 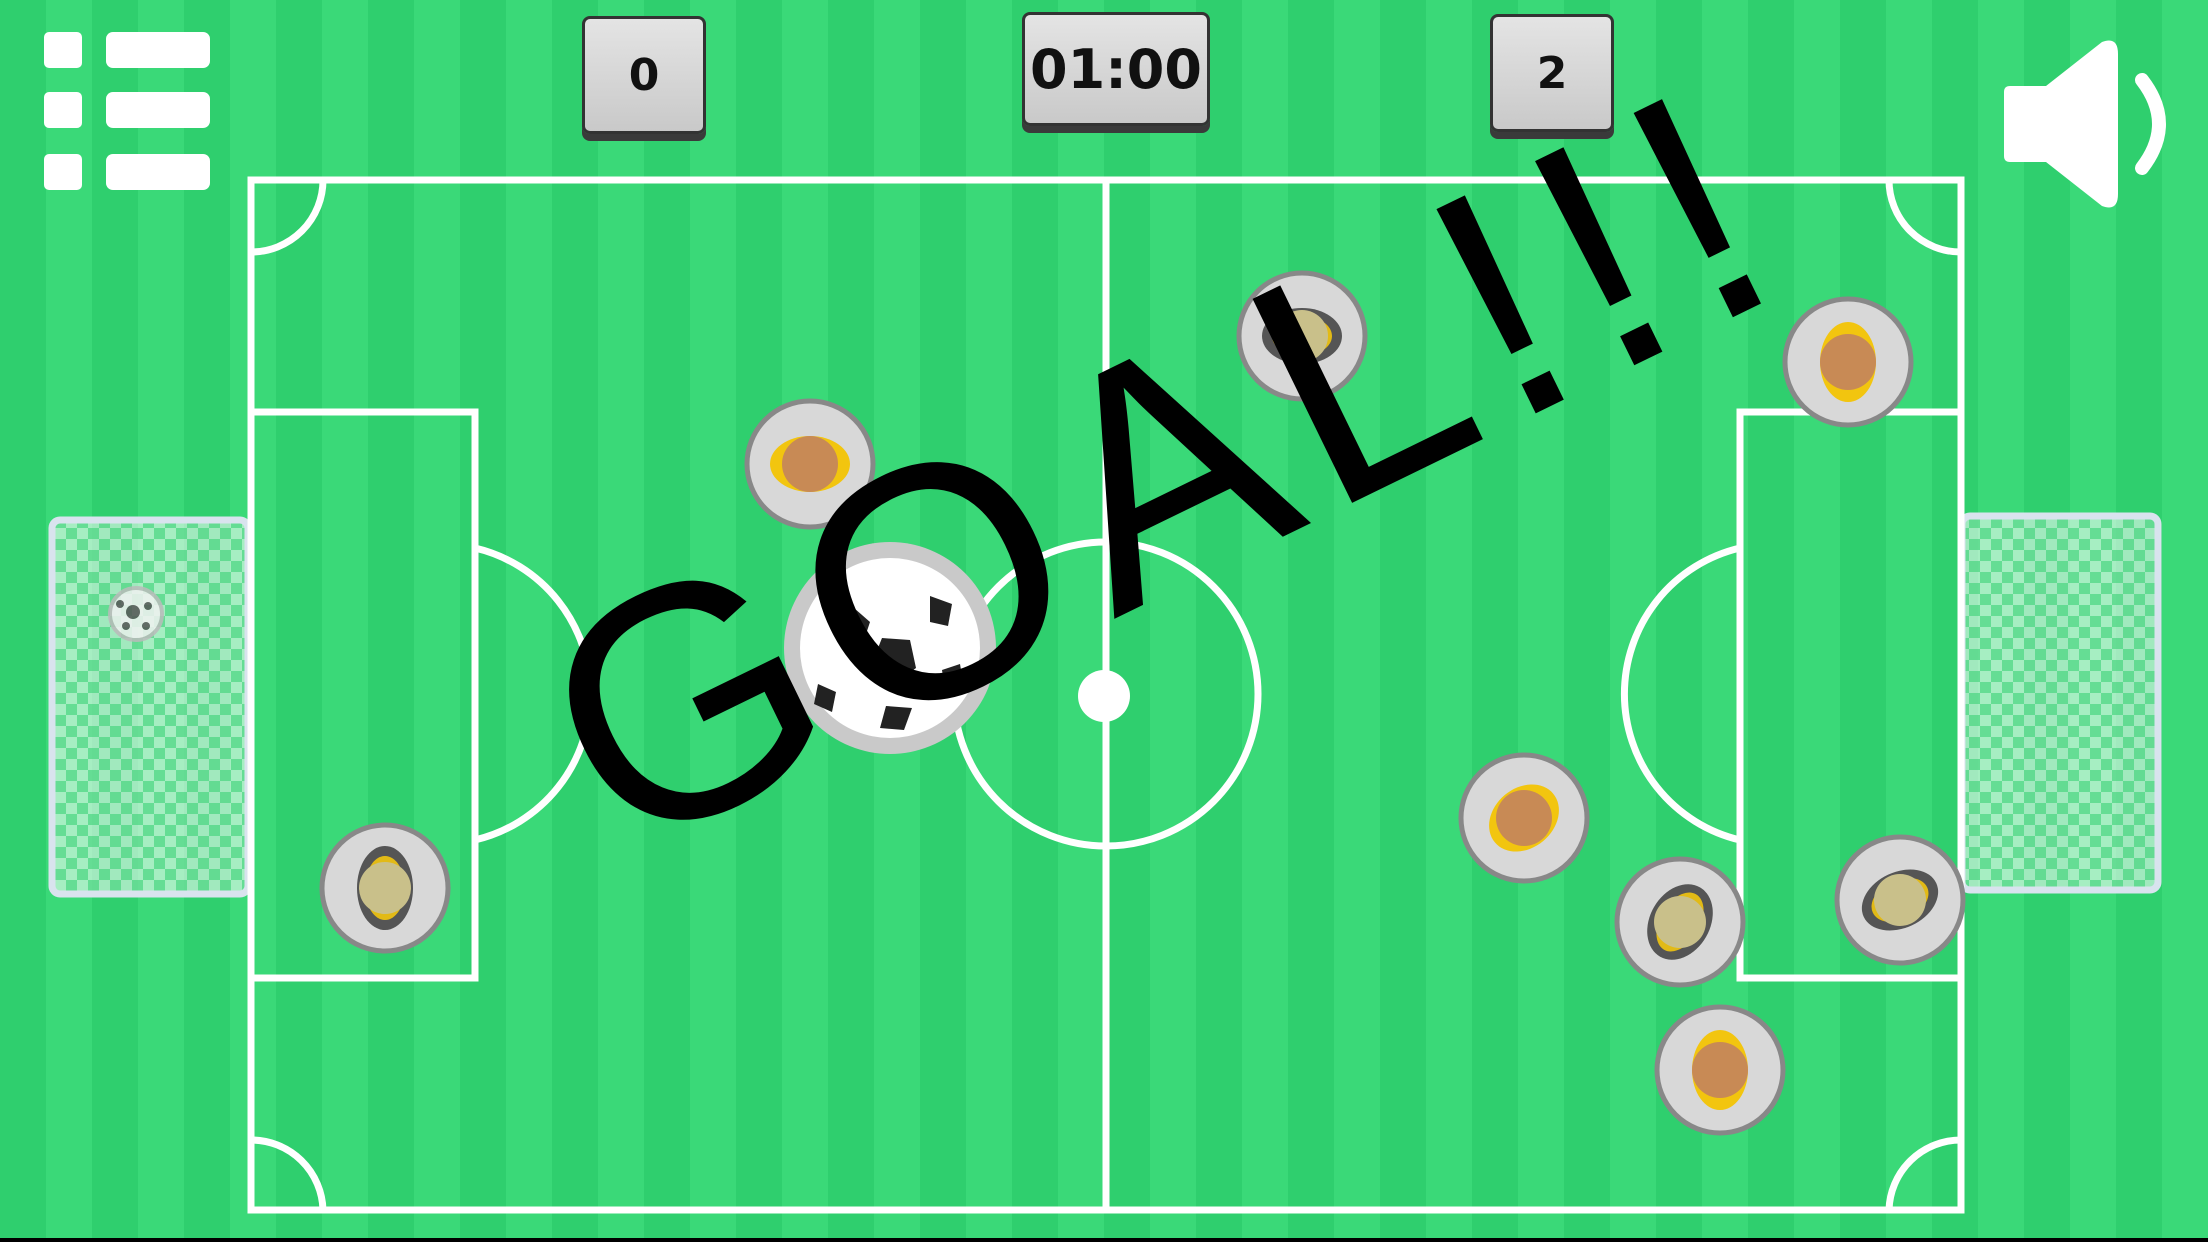 What do you see at coordinates (890, 648) in the screenshot?
I see `soccer-ball-icon` at bounding box center [890, 648].